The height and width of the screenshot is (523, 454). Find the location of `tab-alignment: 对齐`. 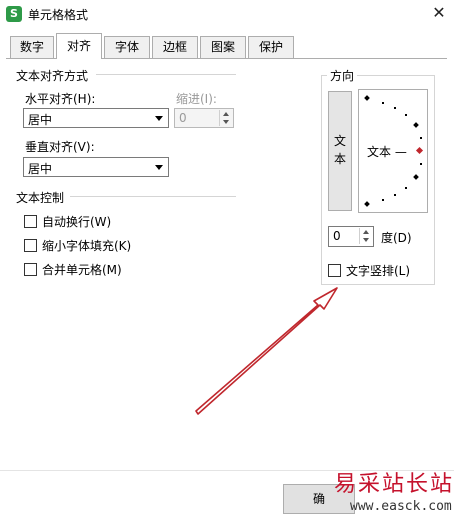

tab-alignment: 对齐 is located at coordinates (79, 46).